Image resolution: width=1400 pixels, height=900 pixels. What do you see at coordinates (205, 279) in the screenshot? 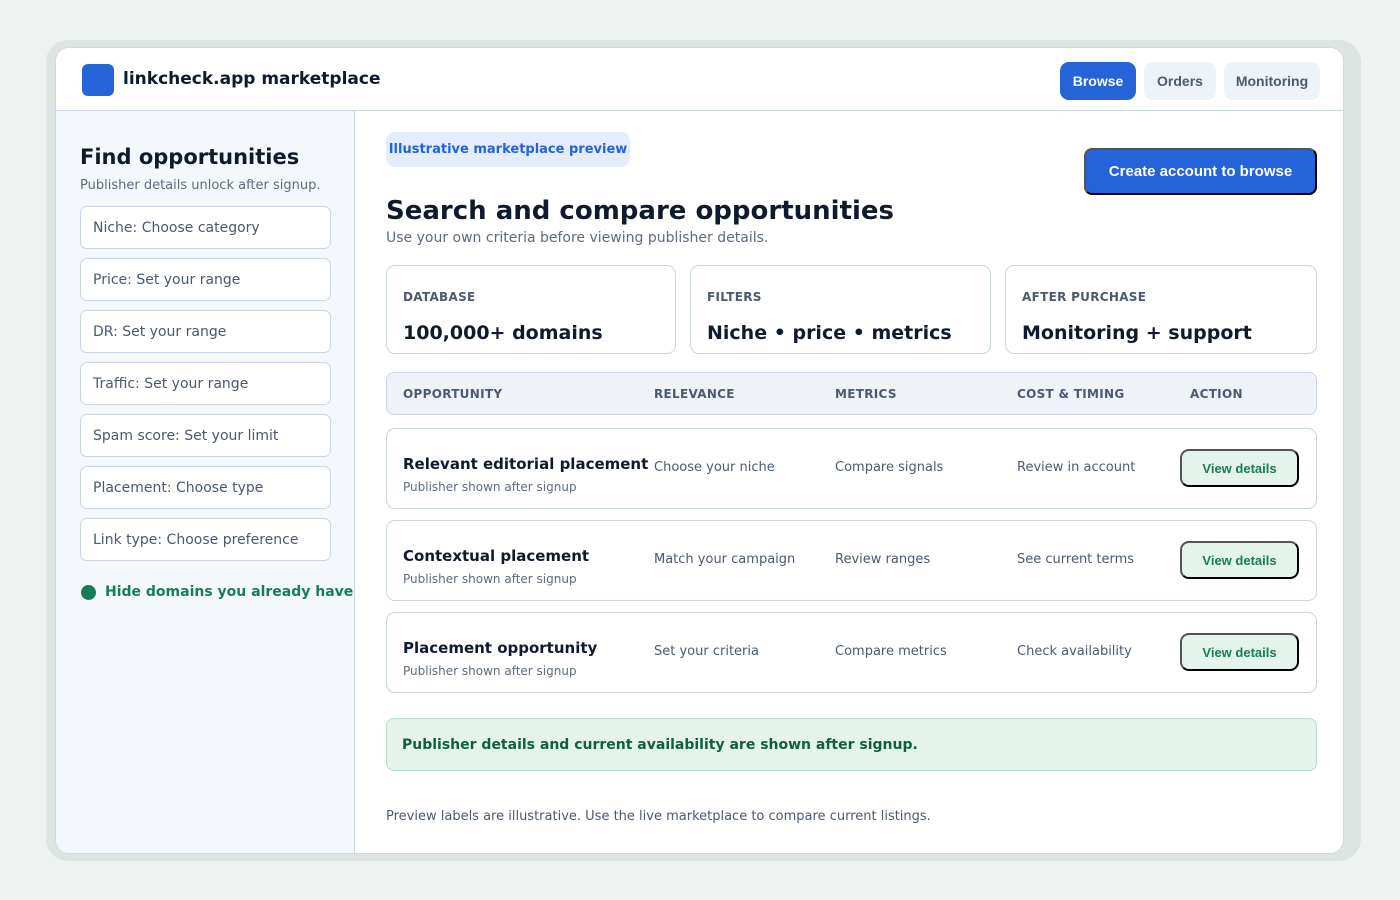
I see `price-filter: Price: Set your range` at bounding box center [205, 279].